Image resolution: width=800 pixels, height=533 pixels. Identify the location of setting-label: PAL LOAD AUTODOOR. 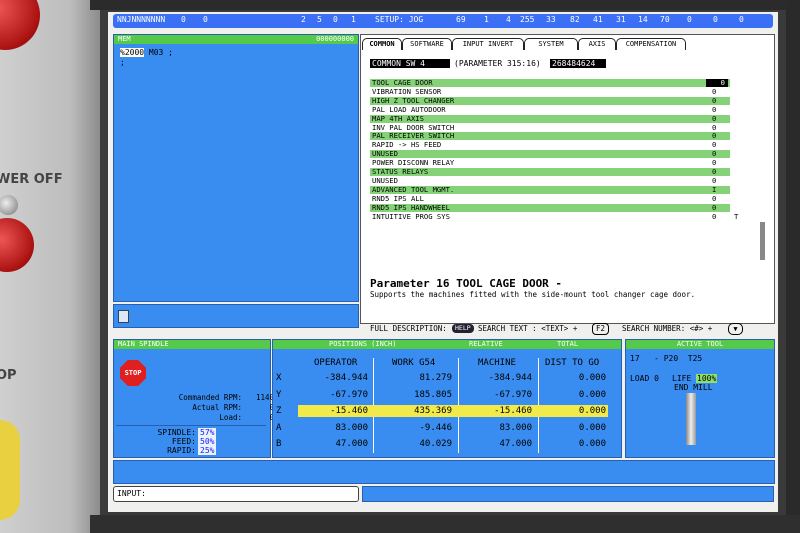
(409, 109).